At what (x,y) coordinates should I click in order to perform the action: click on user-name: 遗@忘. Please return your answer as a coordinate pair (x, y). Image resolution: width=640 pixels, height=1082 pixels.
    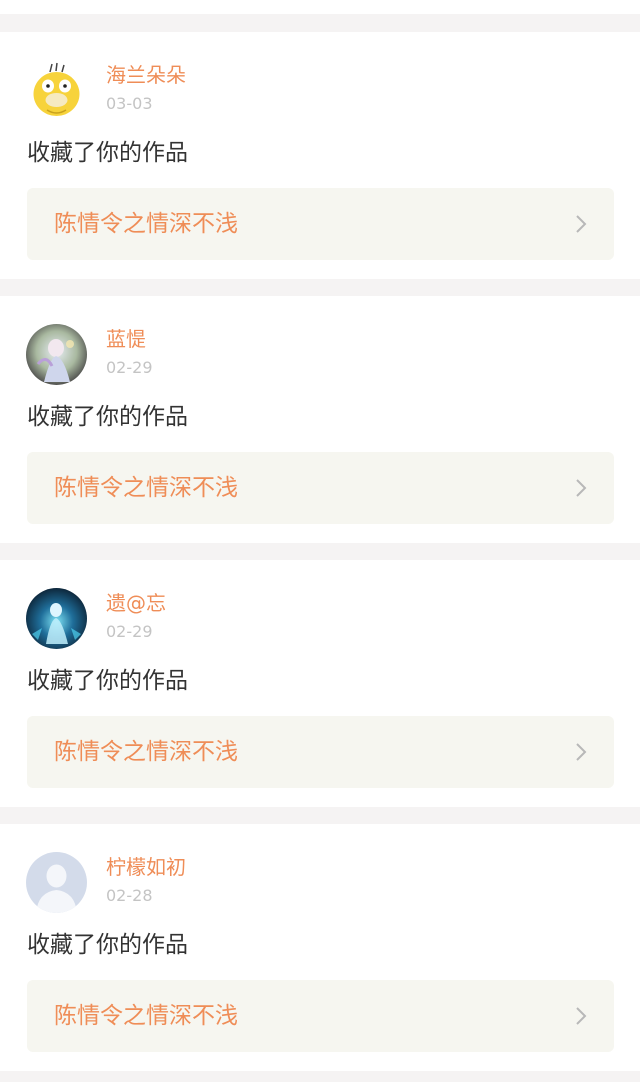
    Looking at the image, I should click on (136, 603).